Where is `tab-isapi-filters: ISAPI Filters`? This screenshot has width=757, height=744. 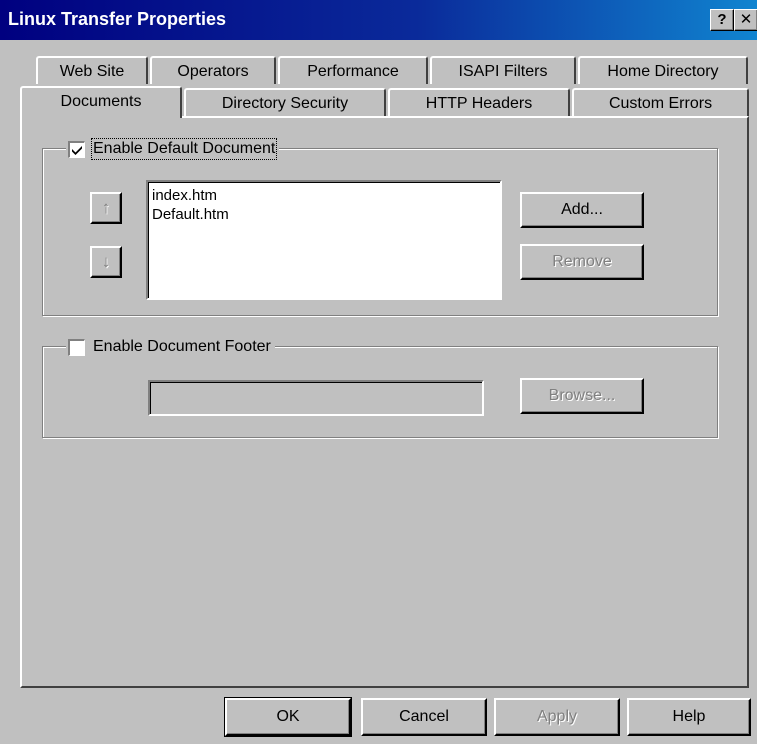
tab-isapi-filters: ISAPI Filters is located at coordinates (503, 70).